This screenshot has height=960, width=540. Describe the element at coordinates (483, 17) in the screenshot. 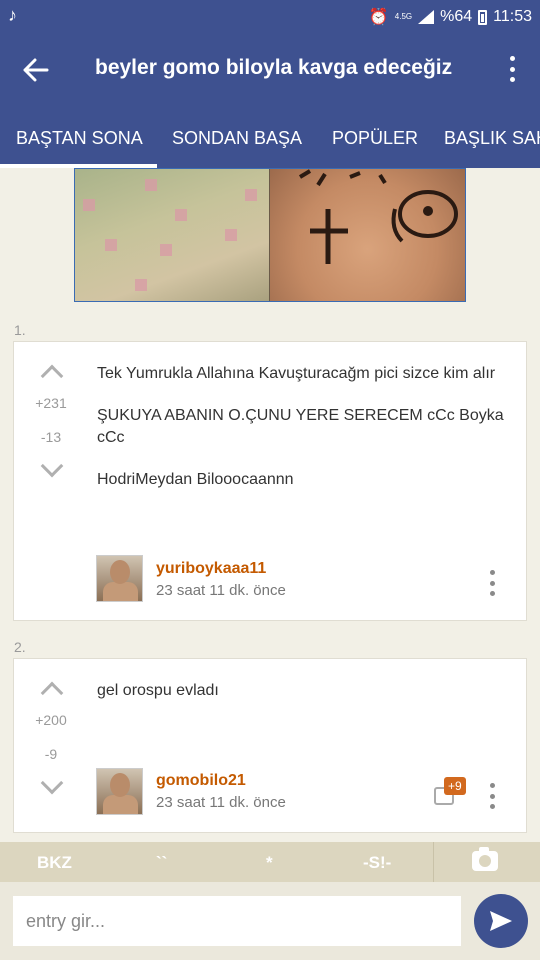

I see `battery-icon` at that location.